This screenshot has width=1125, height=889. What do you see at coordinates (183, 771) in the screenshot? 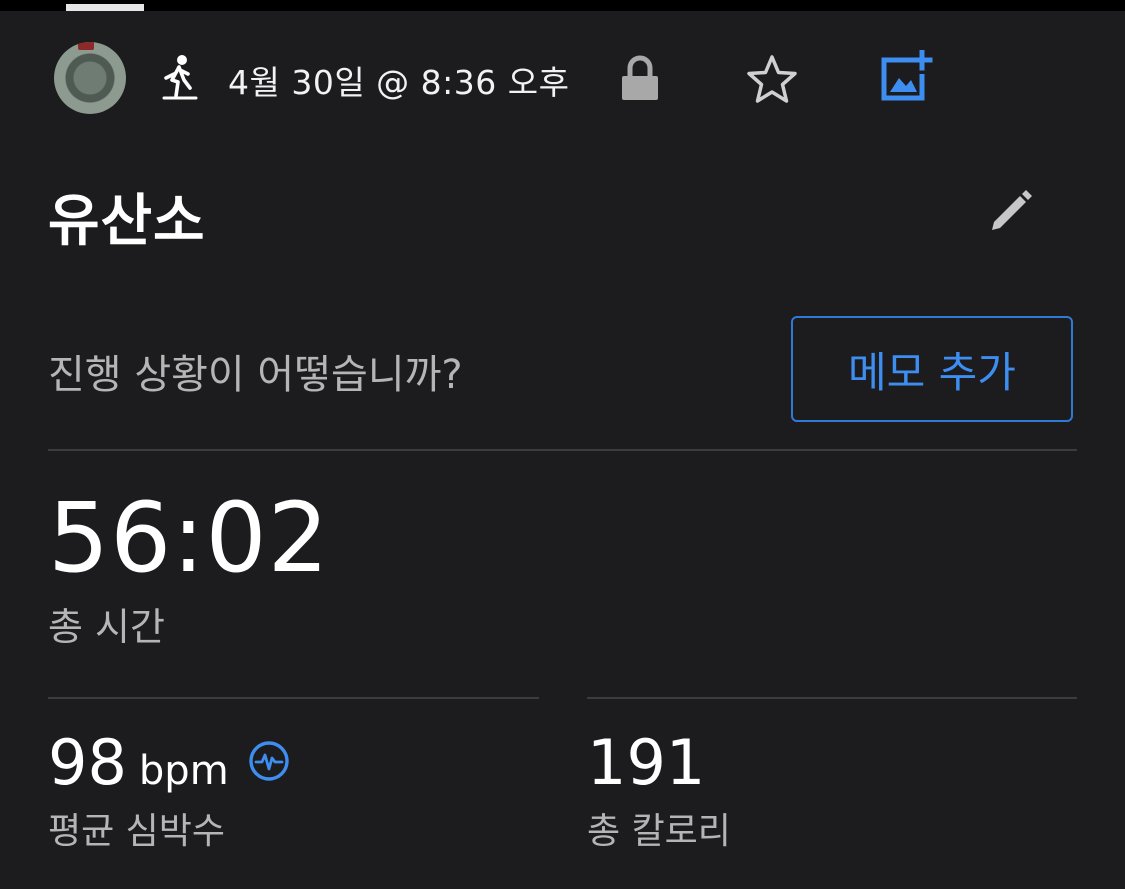
I see `heart-rate-unit: bpm` at bounding box center [183, 771].